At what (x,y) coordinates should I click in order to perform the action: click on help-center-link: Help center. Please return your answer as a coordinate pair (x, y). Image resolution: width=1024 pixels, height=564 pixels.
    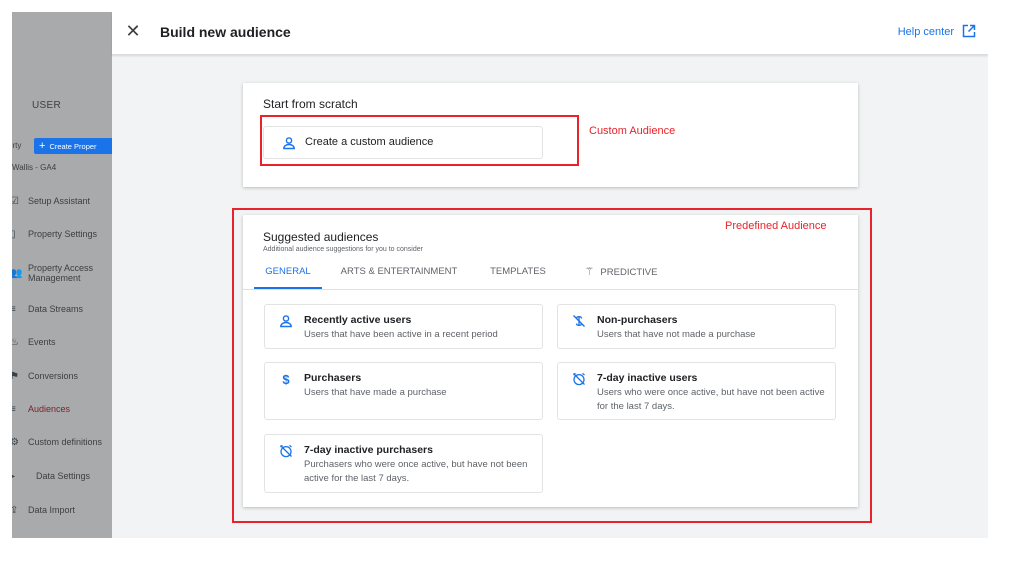
    Looking at the image, I should click on (926, 32).